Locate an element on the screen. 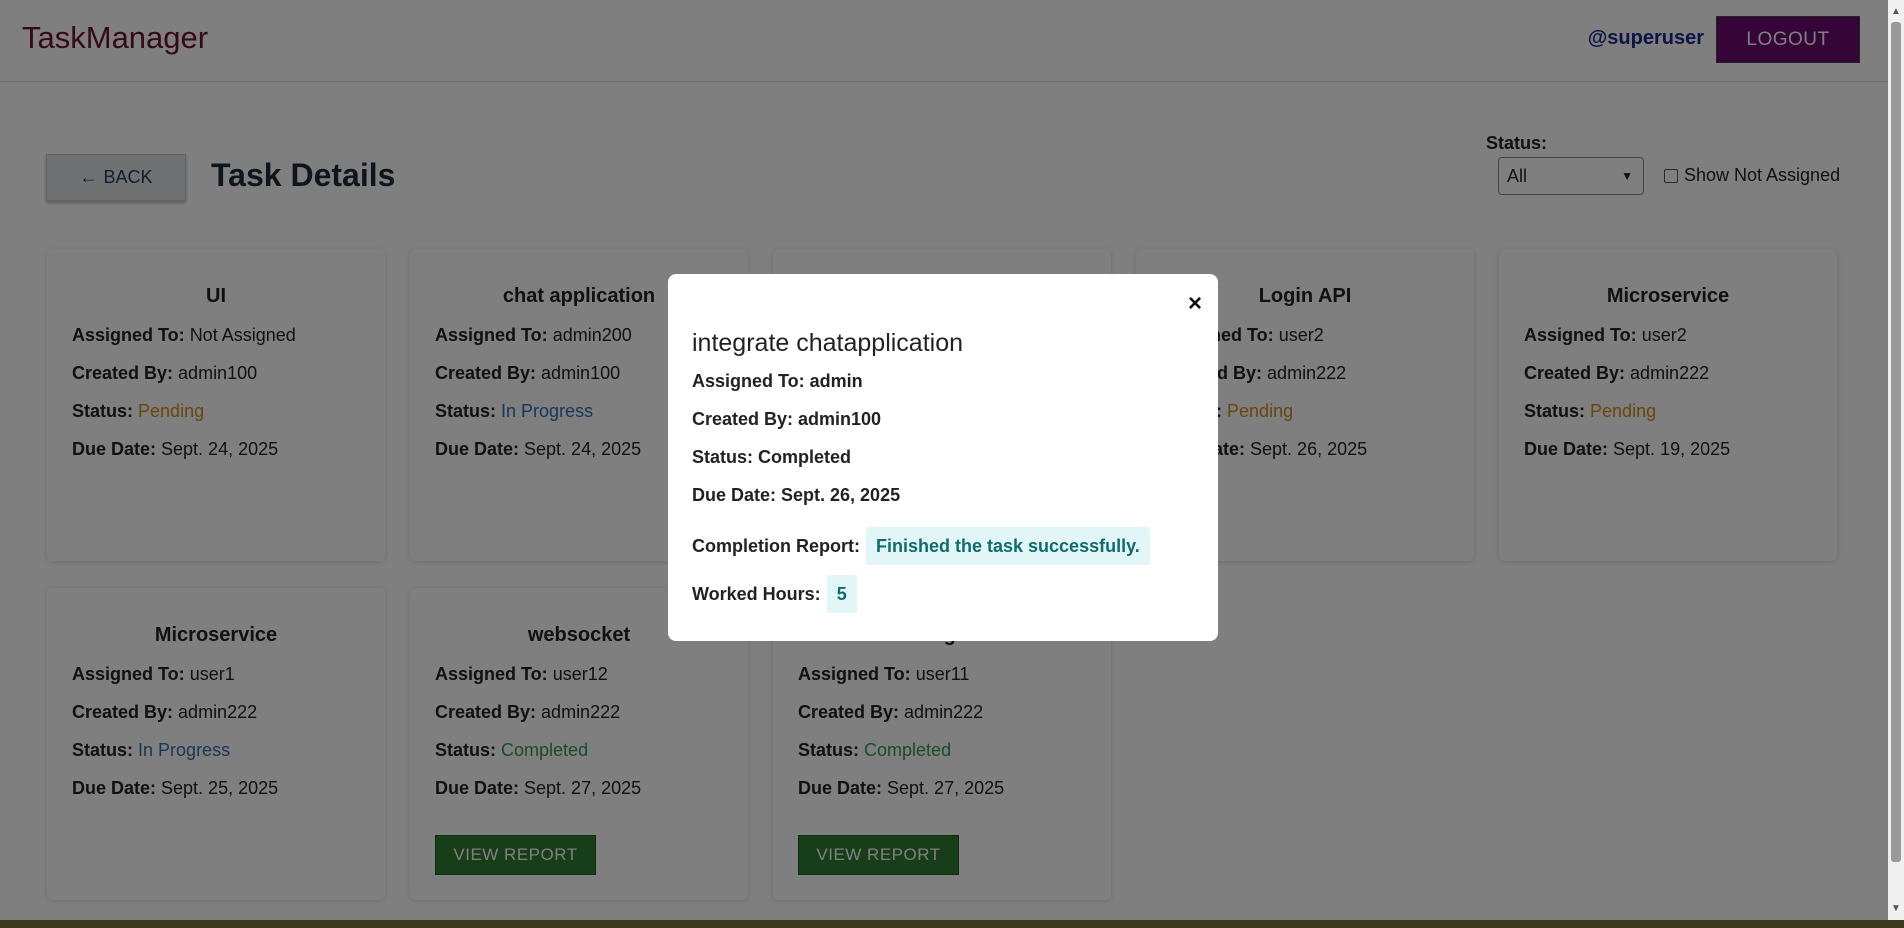  worked-hours-value: 5 is located at coordinates (841, 594).